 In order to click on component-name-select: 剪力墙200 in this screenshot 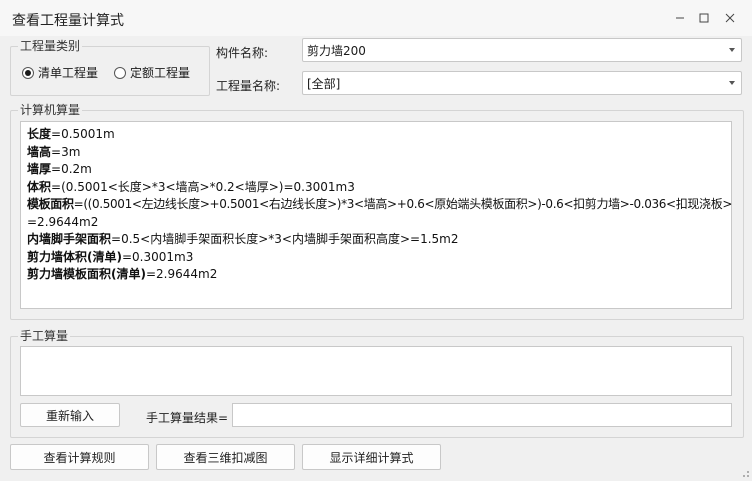, I will do `click(522, 50)`.